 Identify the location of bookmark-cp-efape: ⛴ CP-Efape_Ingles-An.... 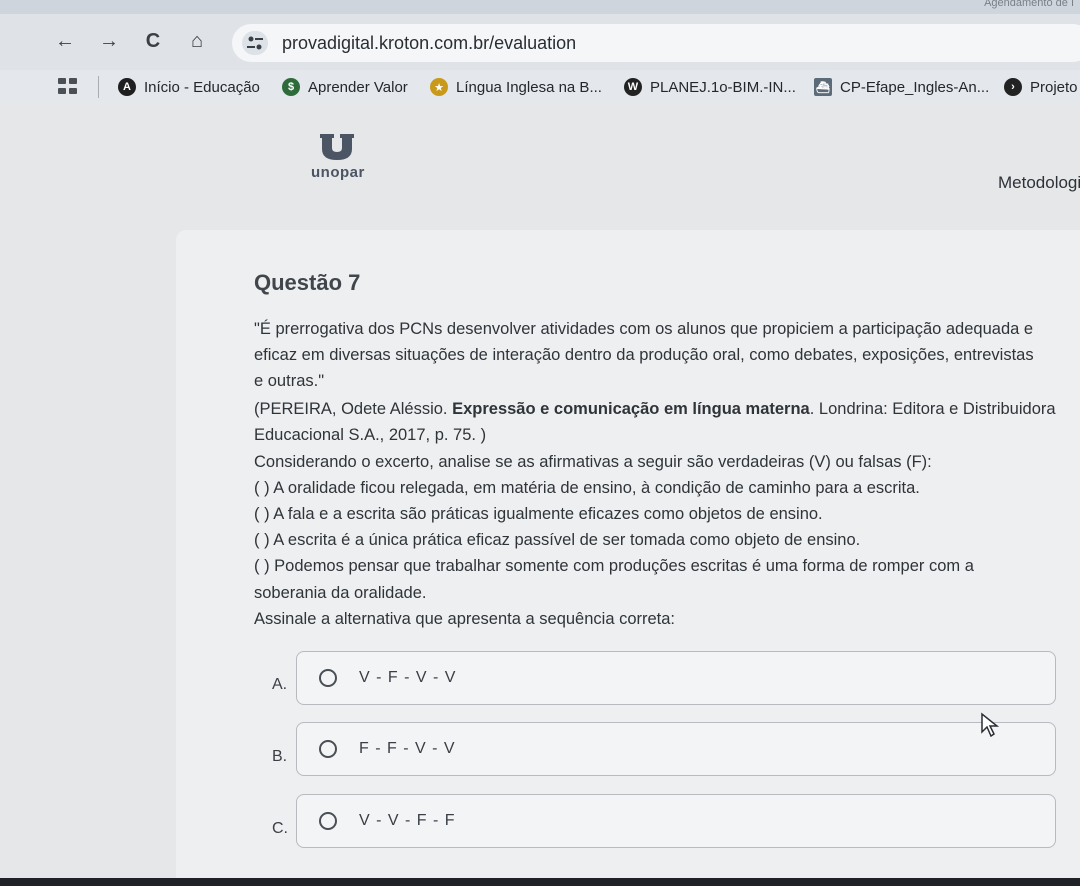
(901, 87).